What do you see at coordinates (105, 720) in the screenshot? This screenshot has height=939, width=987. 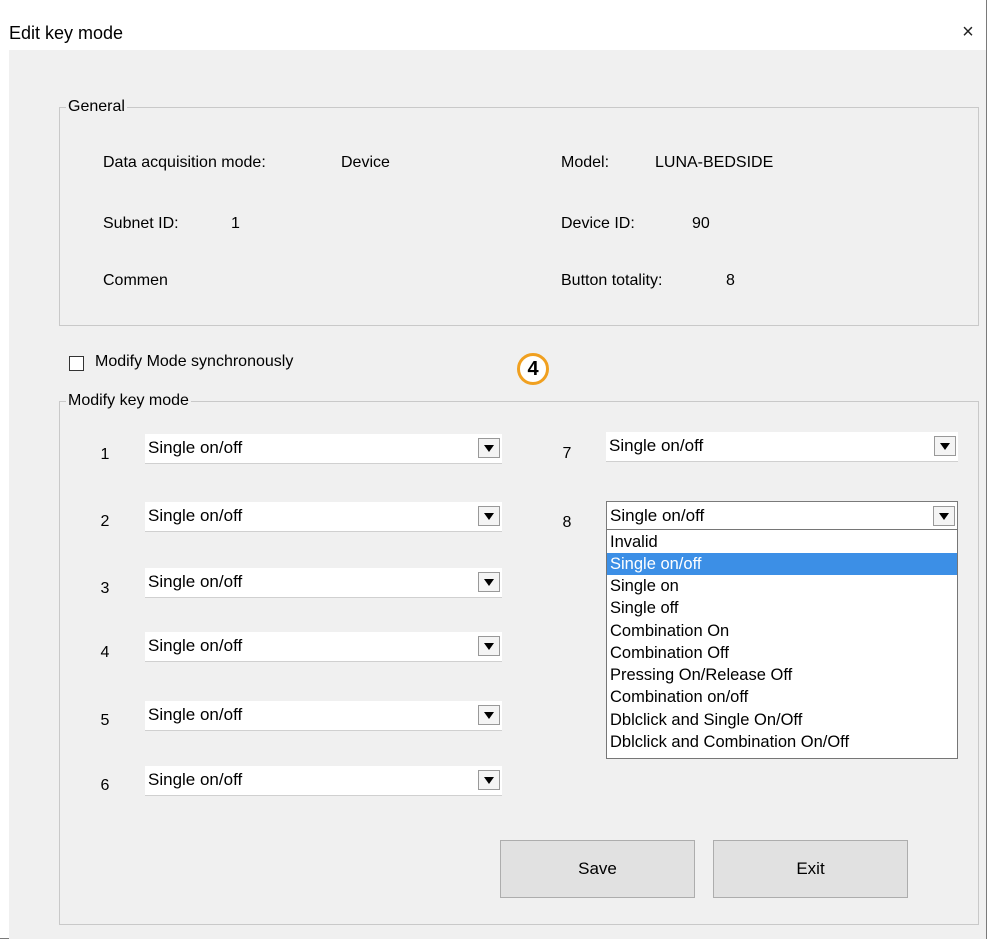 I see `key-number-5: 5` at bounding box center [105, 720].